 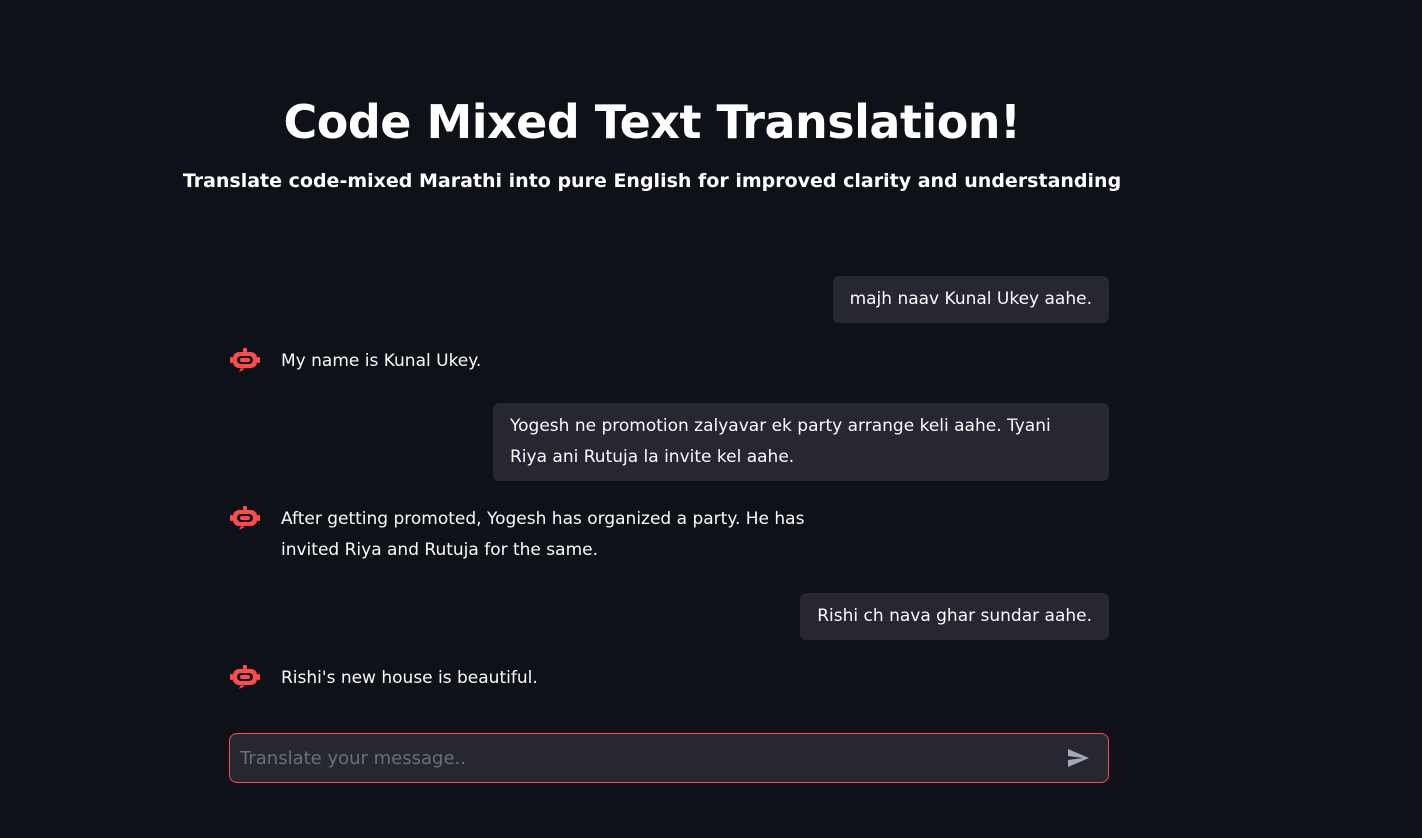 I want to click on send-button, so click(x=1078, y=758).